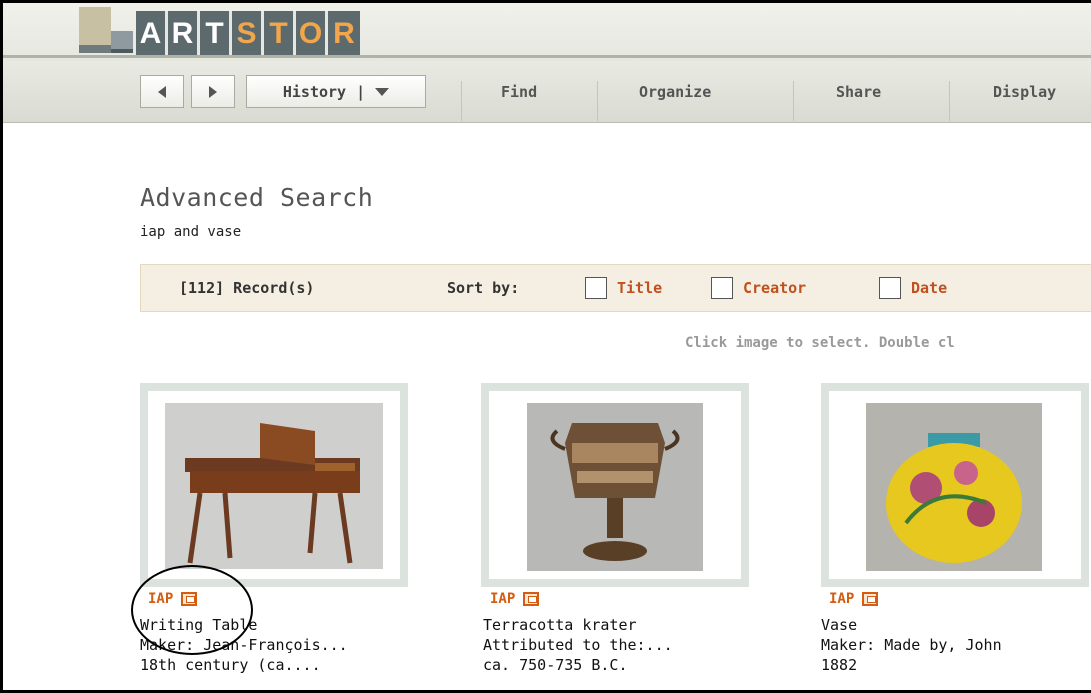  I want to click on writing-table-image, so click(274, 486).